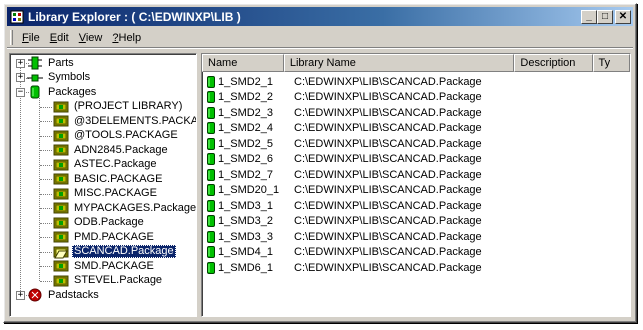 The height and width of the screenshot is (330, 643). I want to click on cell-name: 1_SMD2_6, so click(246, 159).